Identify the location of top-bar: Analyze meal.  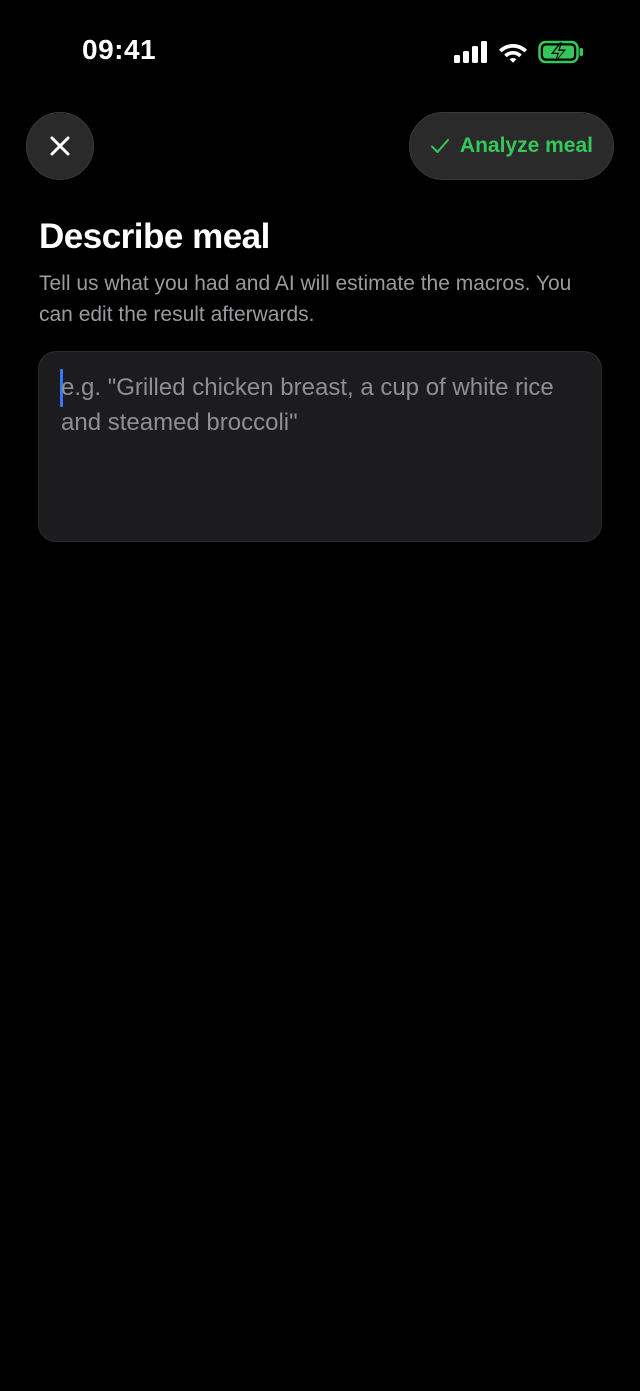
(320, 147).